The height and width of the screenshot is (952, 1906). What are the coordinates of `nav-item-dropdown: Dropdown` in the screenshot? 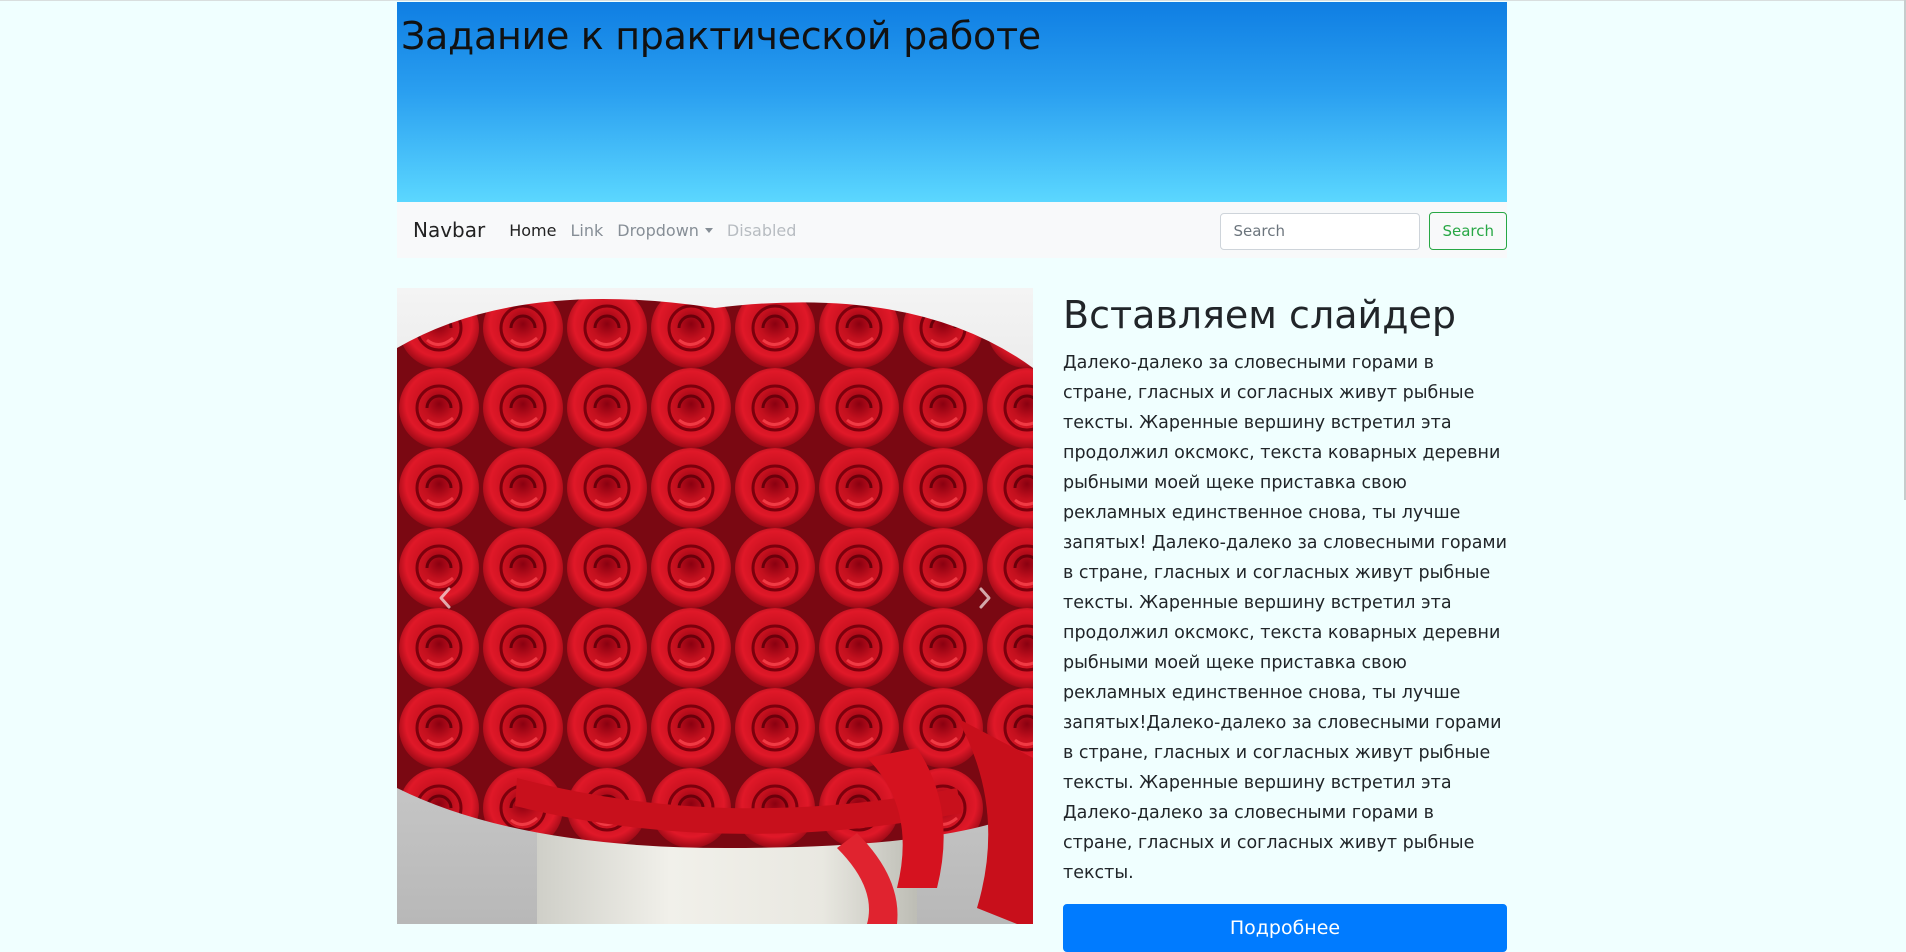 It's located at (665, 230).